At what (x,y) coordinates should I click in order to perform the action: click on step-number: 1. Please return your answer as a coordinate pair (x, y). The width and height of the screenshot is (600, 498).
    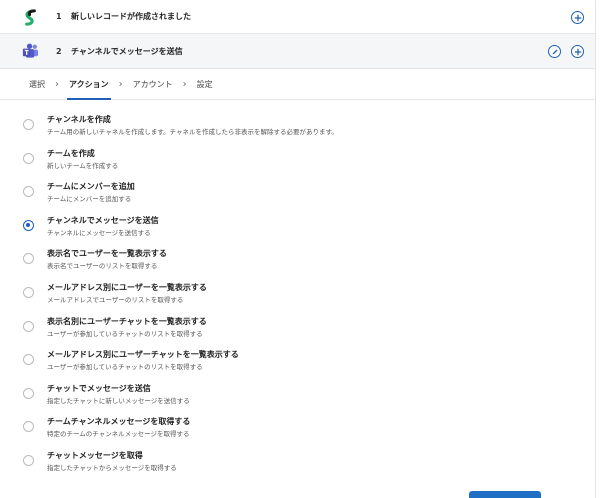
    Looking at the image, I should click on (59, 16).